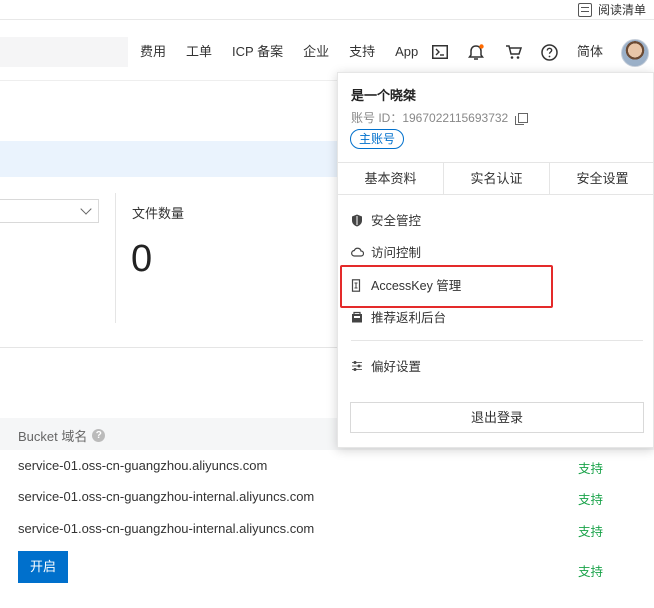  What do you see at coordinates (621, 10) in the screenshot?
I see `reading-list-label: 阅读清单` at bounding box center [621, 10].